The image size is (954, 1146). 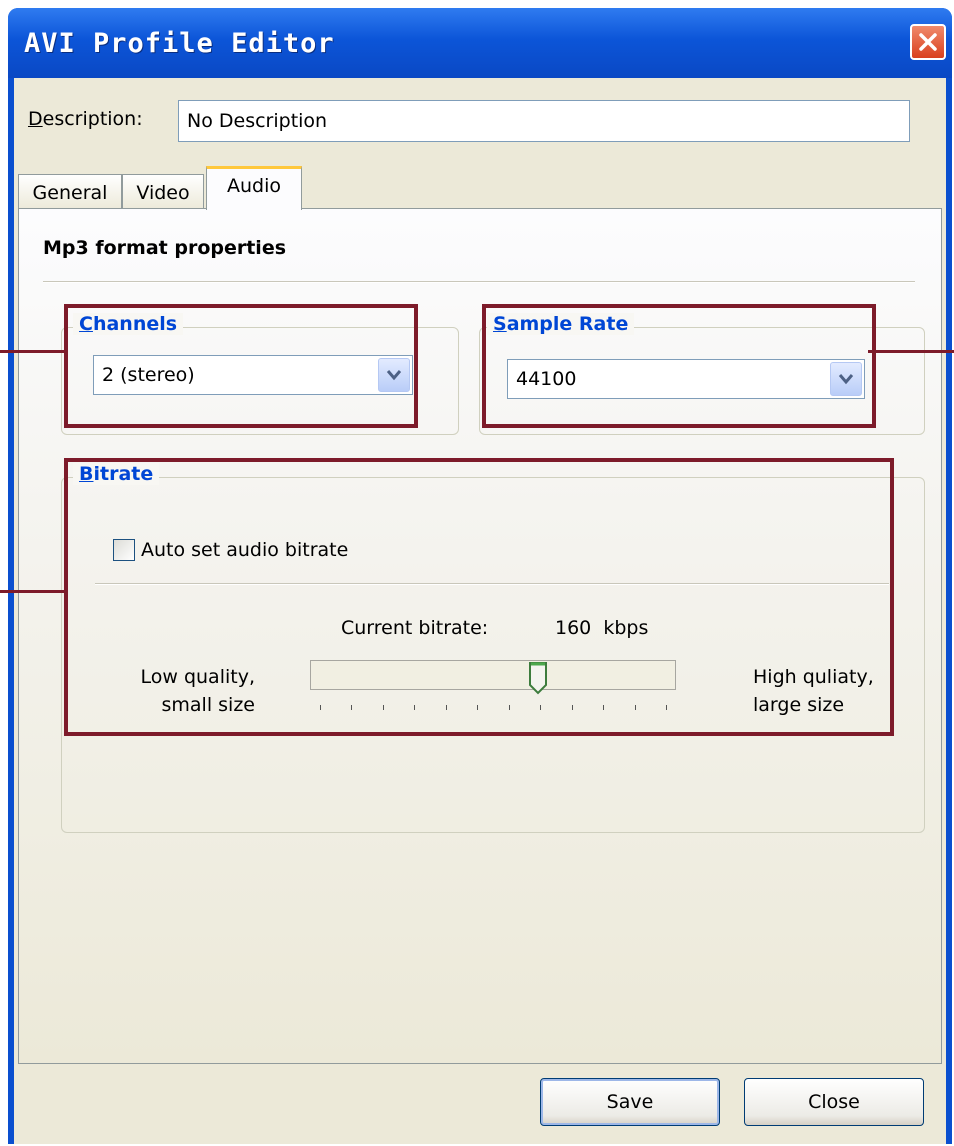 What do you see at coordinates (479, 282) in the screenshot?
I see `section-divider` at bounding box center [479, 282].